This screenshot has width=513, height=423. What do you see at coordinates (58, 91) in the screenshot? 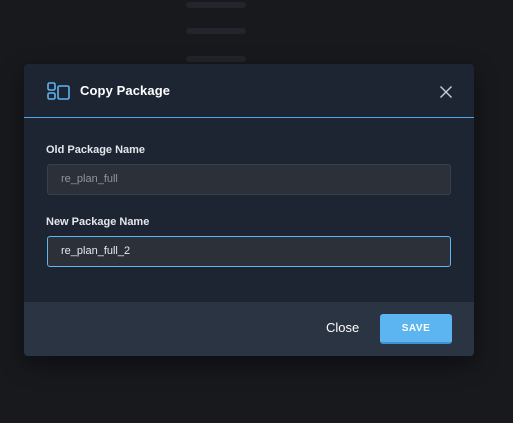
I see `package-copy-icon` at bounding box center [58, 91].